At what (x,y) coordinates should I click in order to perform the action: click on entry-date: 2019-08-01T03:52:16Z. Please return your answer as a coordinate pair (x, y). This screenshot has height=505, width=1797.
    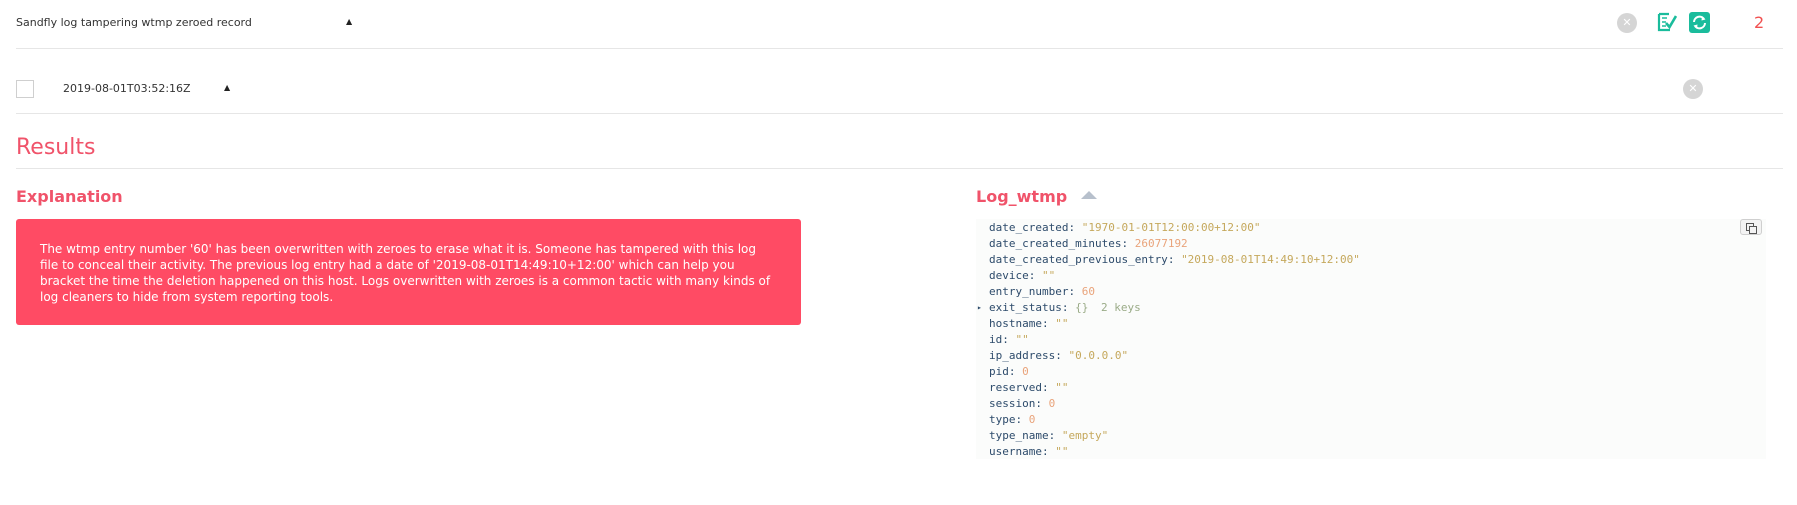
    Looking at the image, I should click on (127, 88).